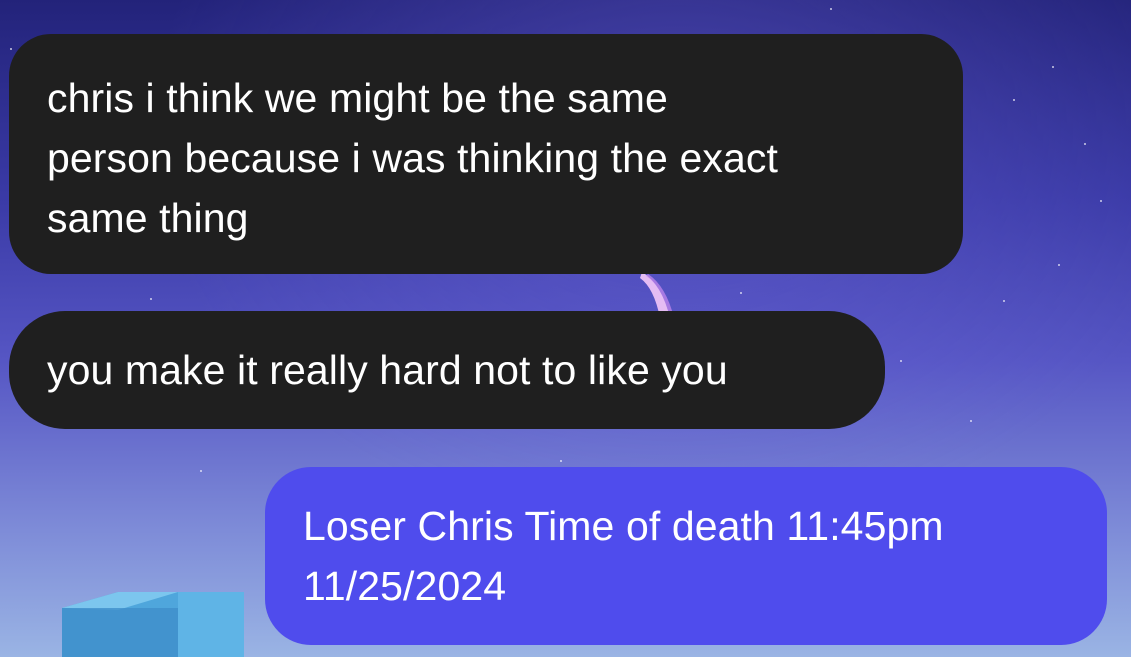  I want to click on message-bubble-received: you make it really hard not to like you, so click(447, 370).